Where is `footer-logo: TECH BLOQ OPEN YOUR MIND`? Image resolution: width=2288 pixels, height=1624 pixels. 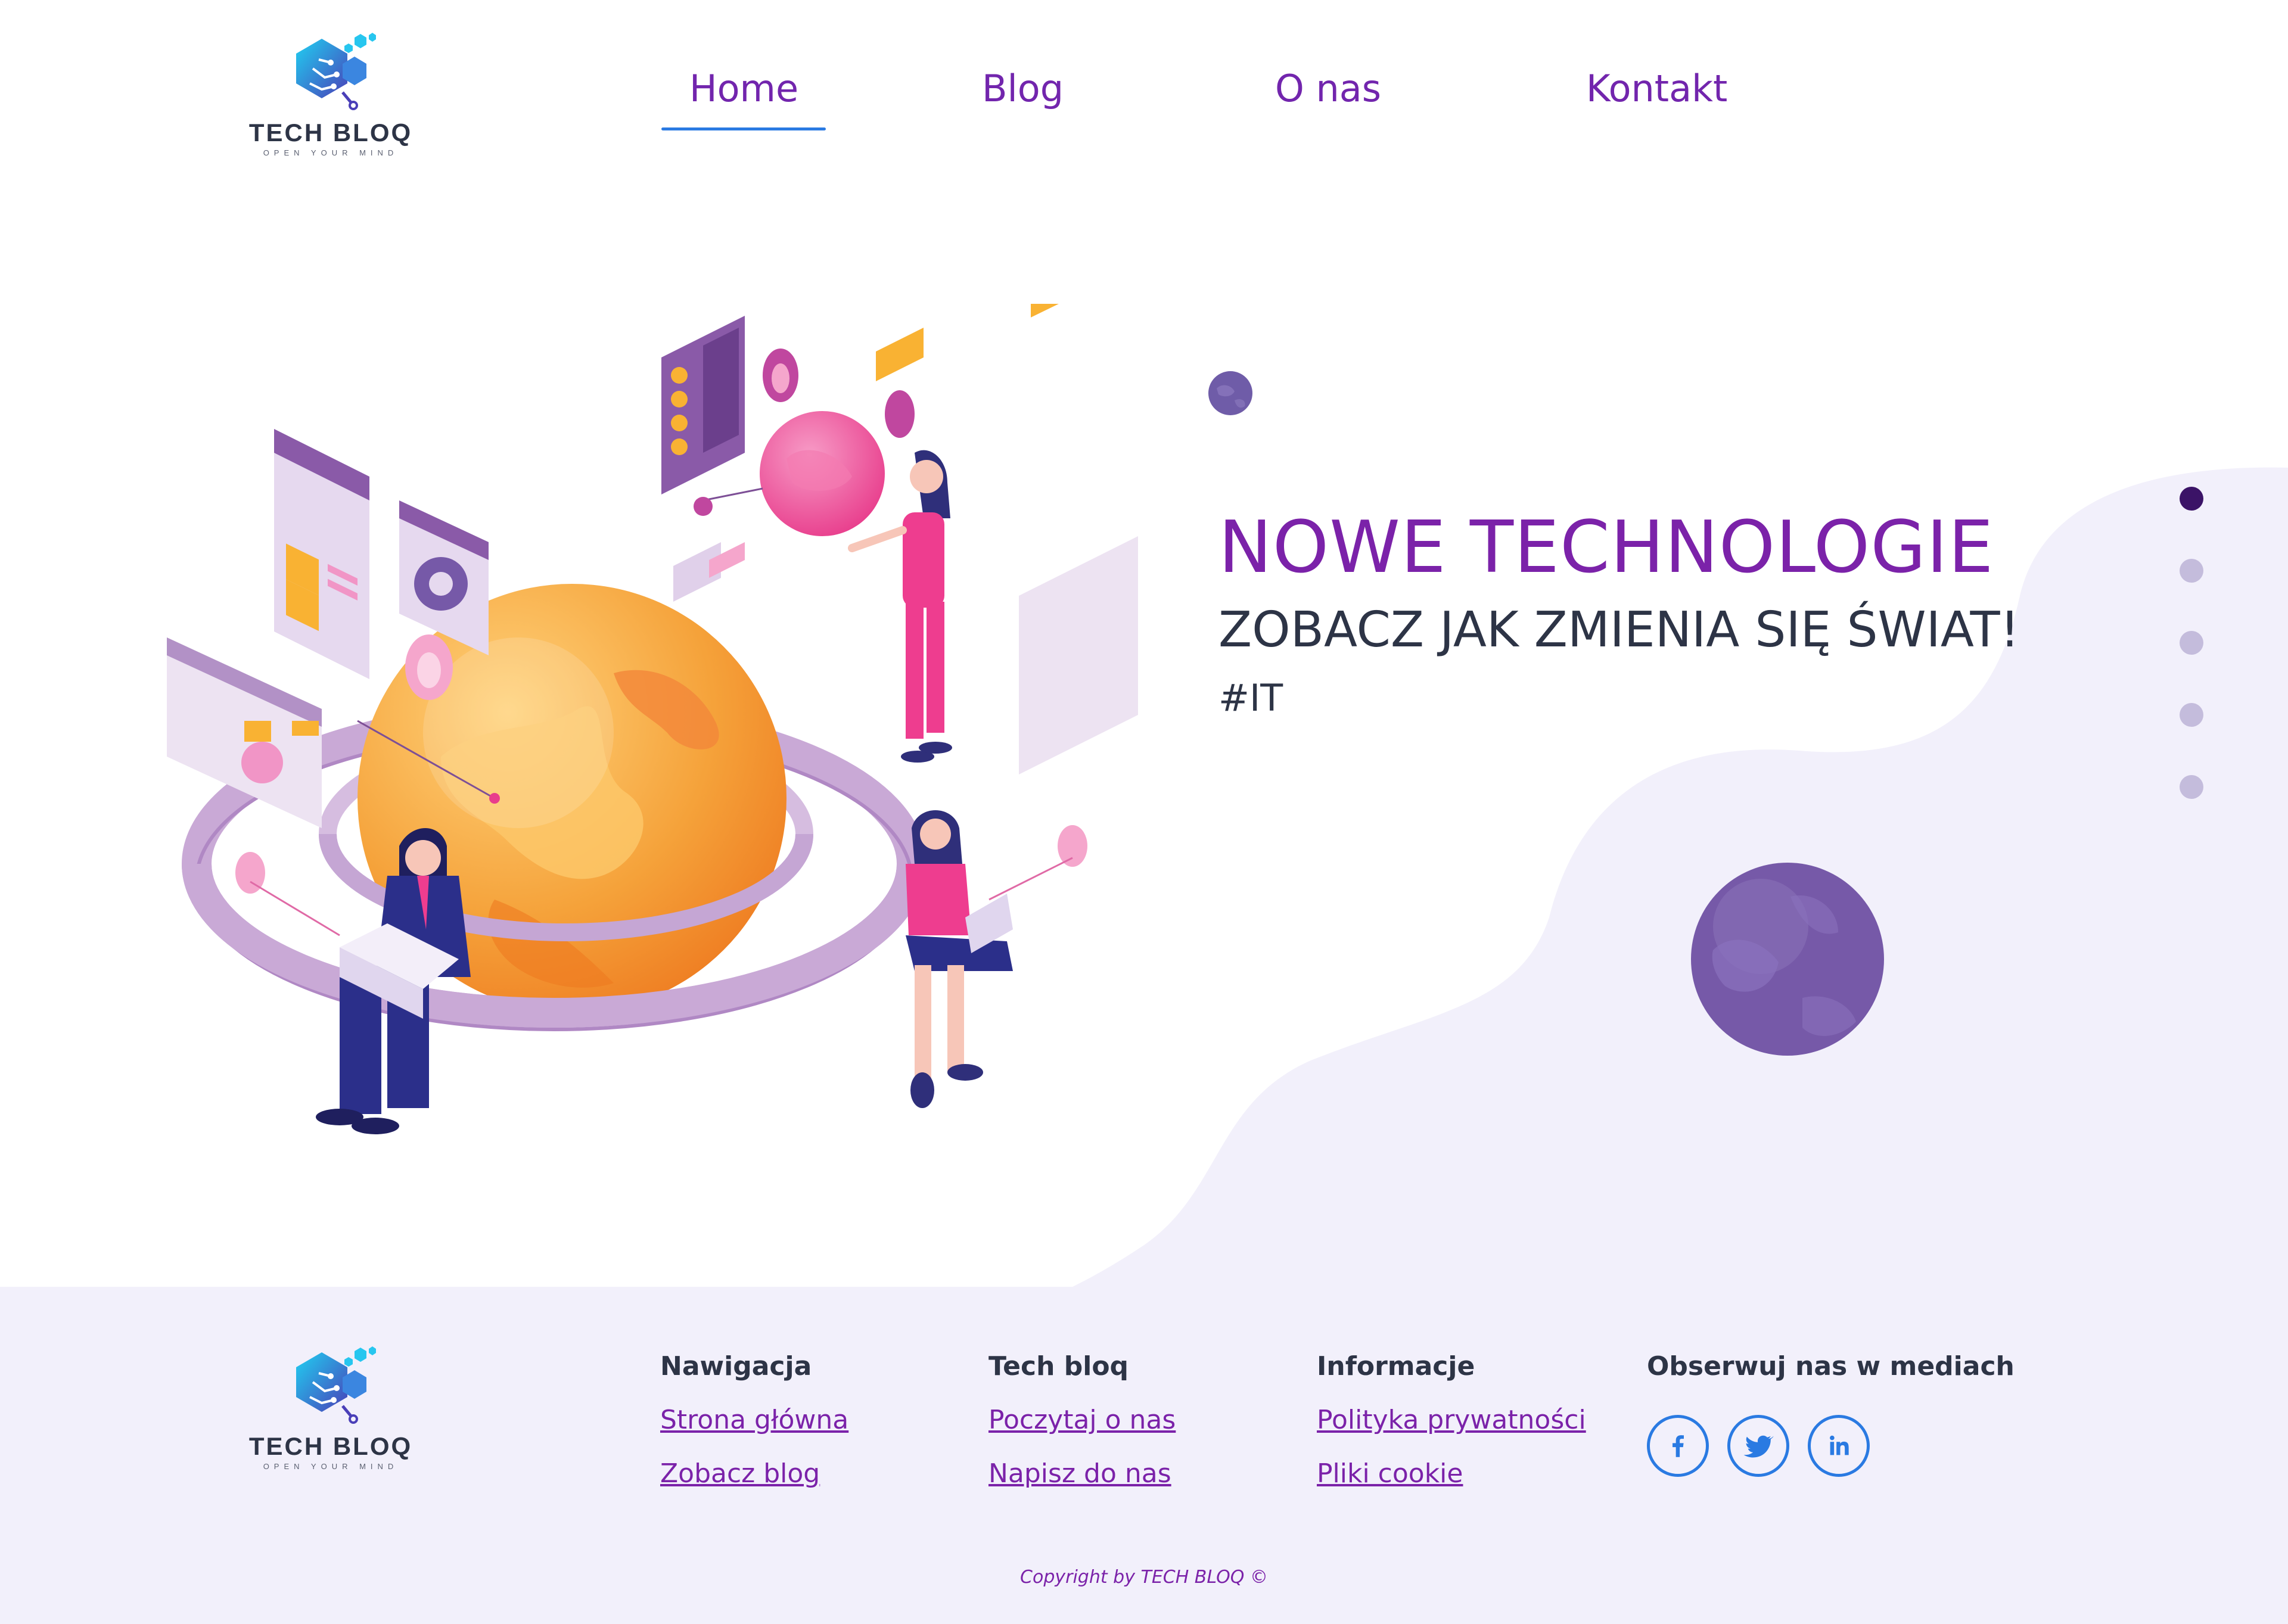 footer-logo: TECH BLOQ OPEN YOUR MIND is located at coordinates (330, 1405).